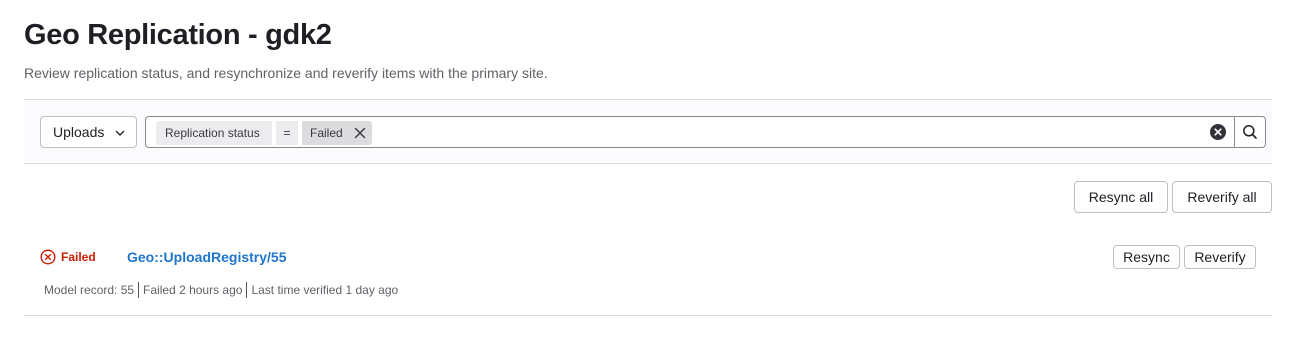  What do you see at coordinates (48, 257) in the screenshot?
I see `status-failed-icon` at bounding box center [48, 257].